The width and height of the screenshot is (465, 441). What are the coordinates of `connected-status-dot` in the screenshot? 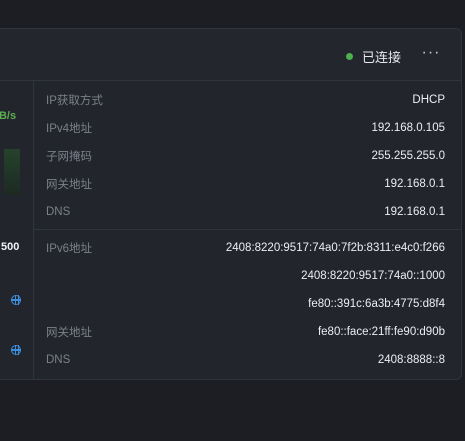 It's located at (349, 56).